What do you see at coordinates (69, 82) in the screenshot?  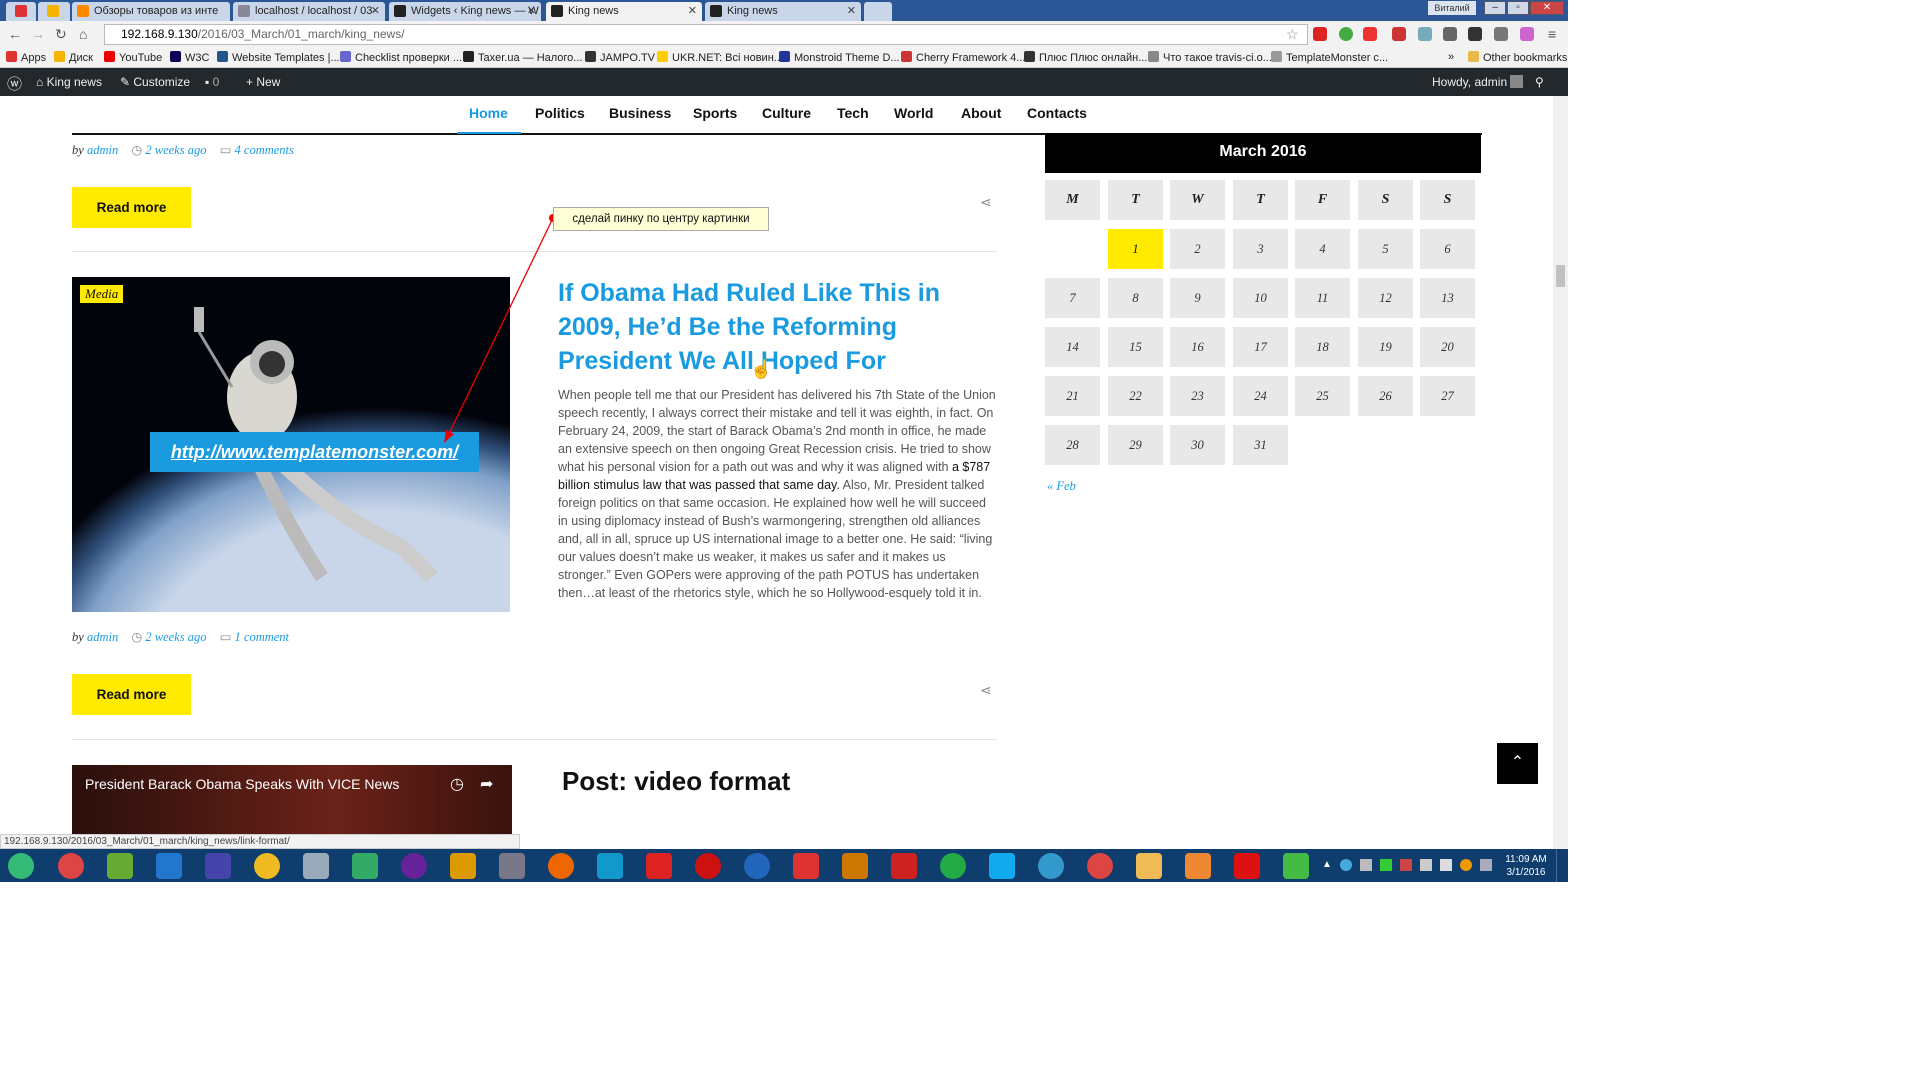 I see `admin-site-link: ⌂ King news` at bounding box center [69, 82].